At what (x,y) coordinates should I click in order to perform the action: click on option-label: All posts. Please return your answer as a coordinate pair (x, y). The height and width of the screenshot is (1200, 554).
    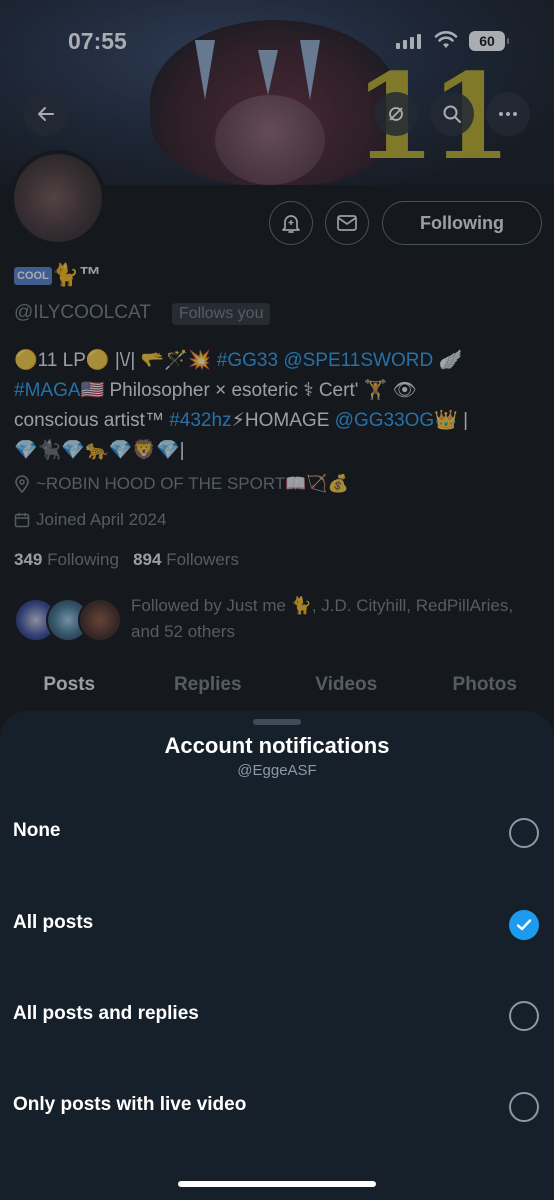
    Looking at the image, I should click on (53, 922).